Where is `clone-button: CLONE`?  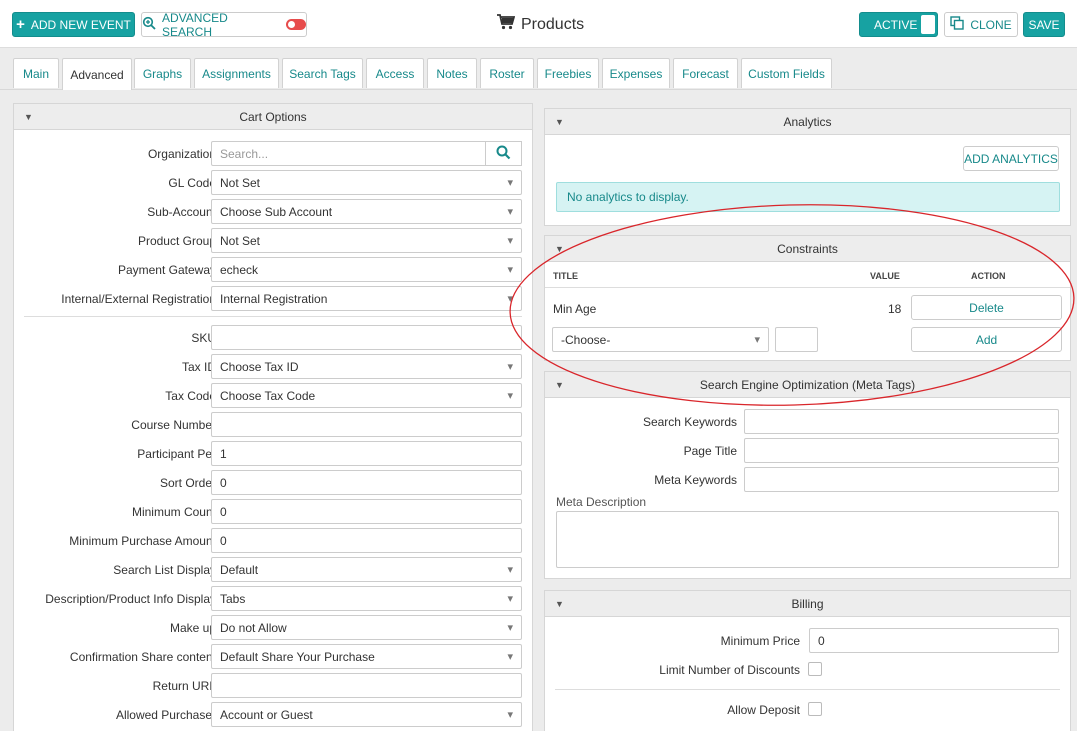 clone-button: CLONE is located at coordinates (981, 24).